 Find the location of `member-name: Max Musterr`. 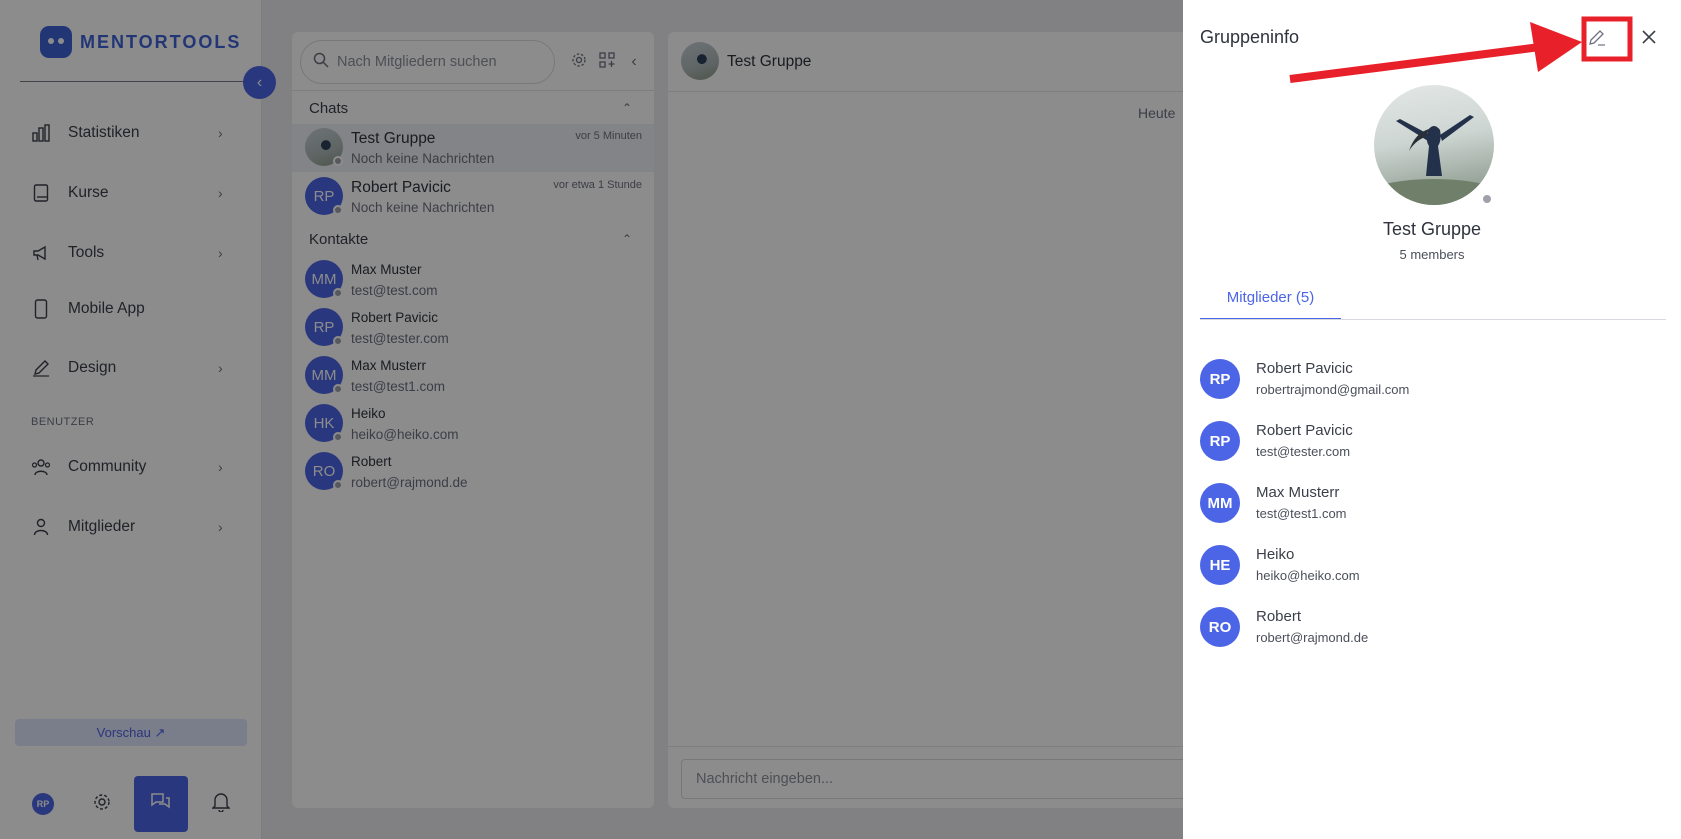

member-name: Max Musterr is located at coordinates (1298, 492).